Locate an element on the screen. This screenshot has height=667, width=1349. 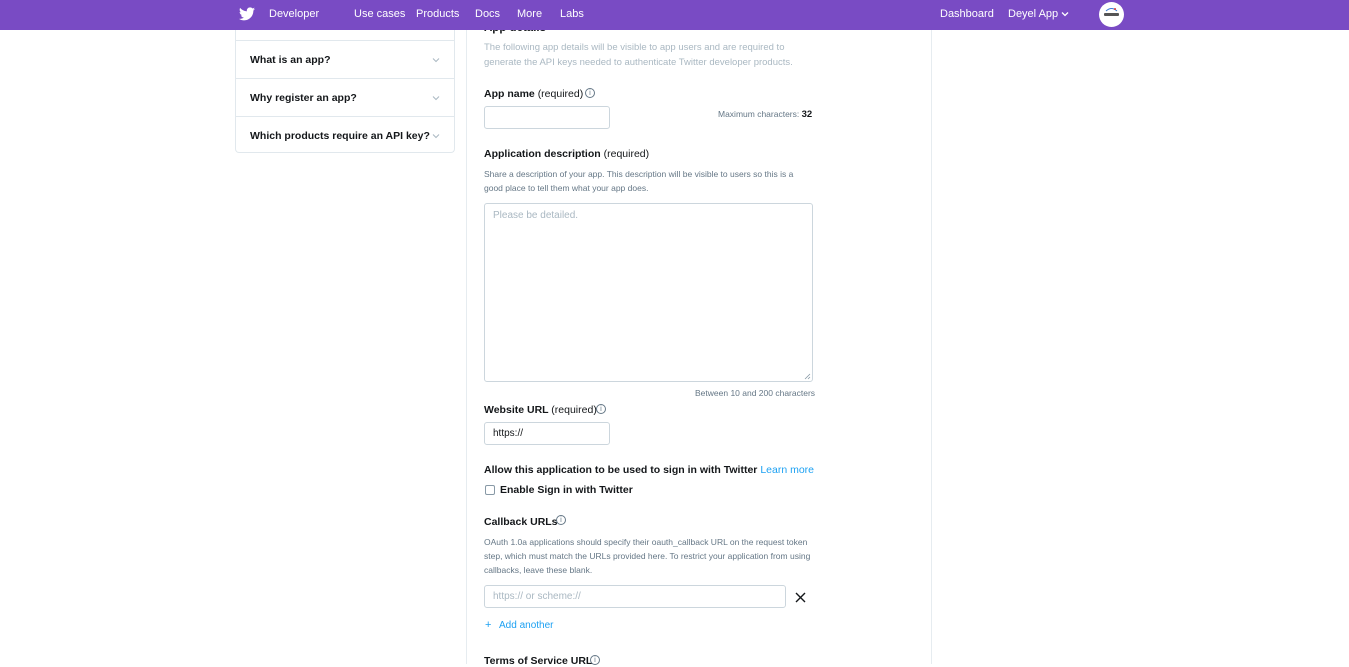
close-icon is located at coordinates (800, 597).